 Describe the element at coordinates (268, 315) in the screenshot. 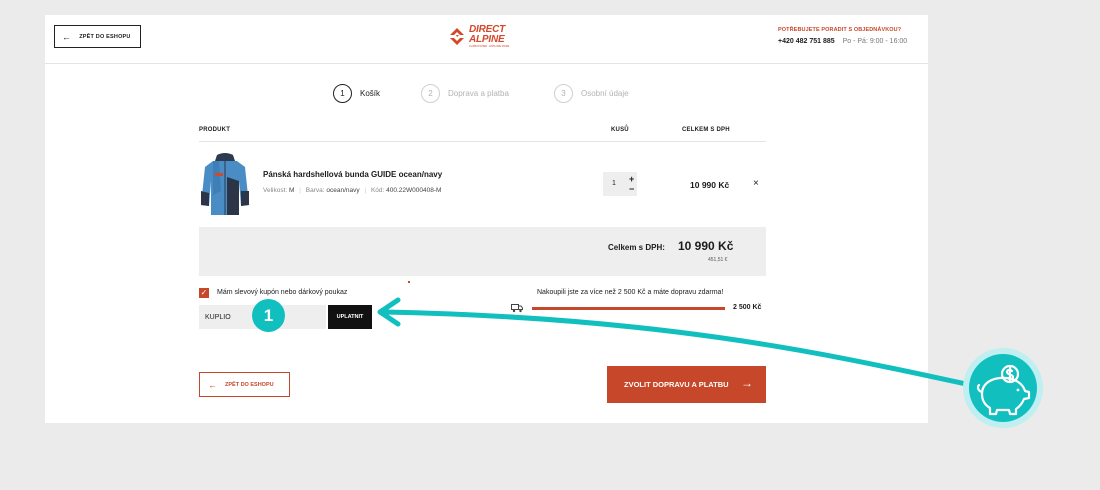

I see `step-badge: 1` at that location.